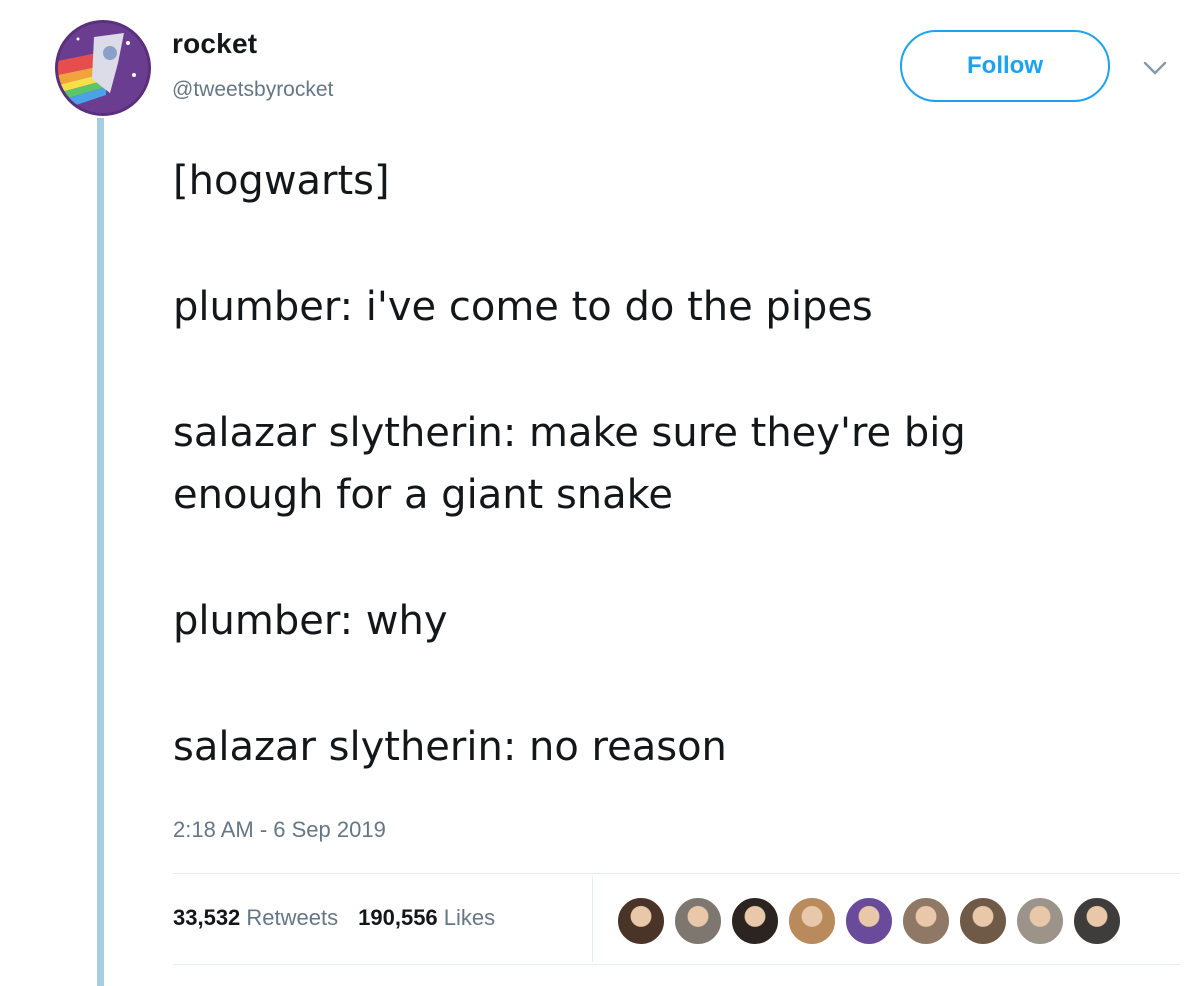 The height and width of the screenshot is (986, 1200). Describe the element at coordinates (100, 552) in the screenshot. I see `thread-line` at that location.